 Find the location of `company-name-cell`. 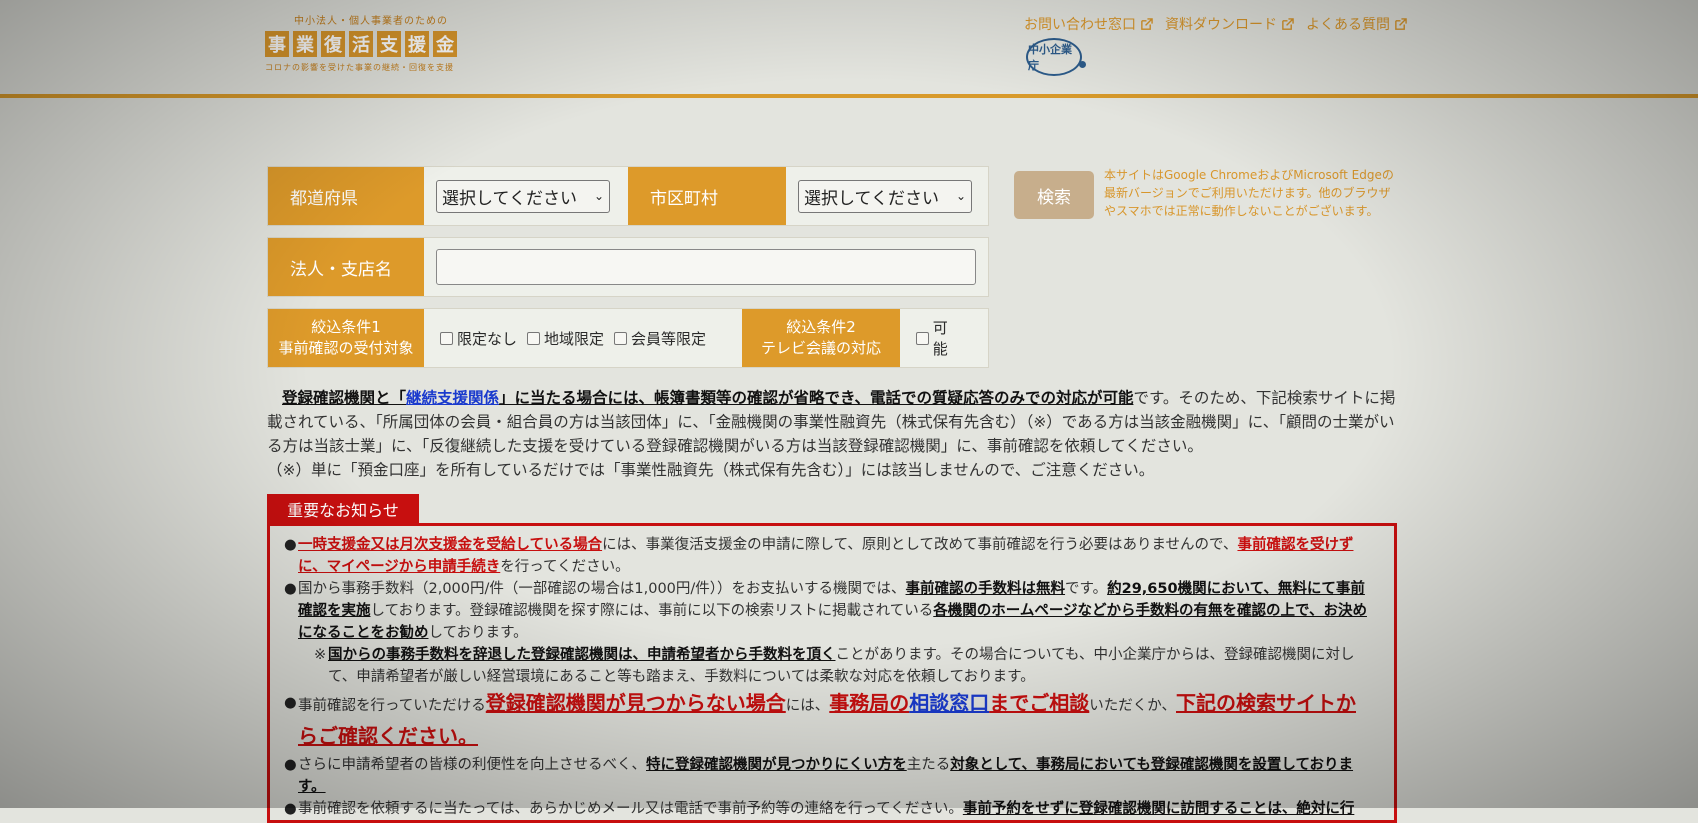

company-name-cell is located at coordinates (706, 267).